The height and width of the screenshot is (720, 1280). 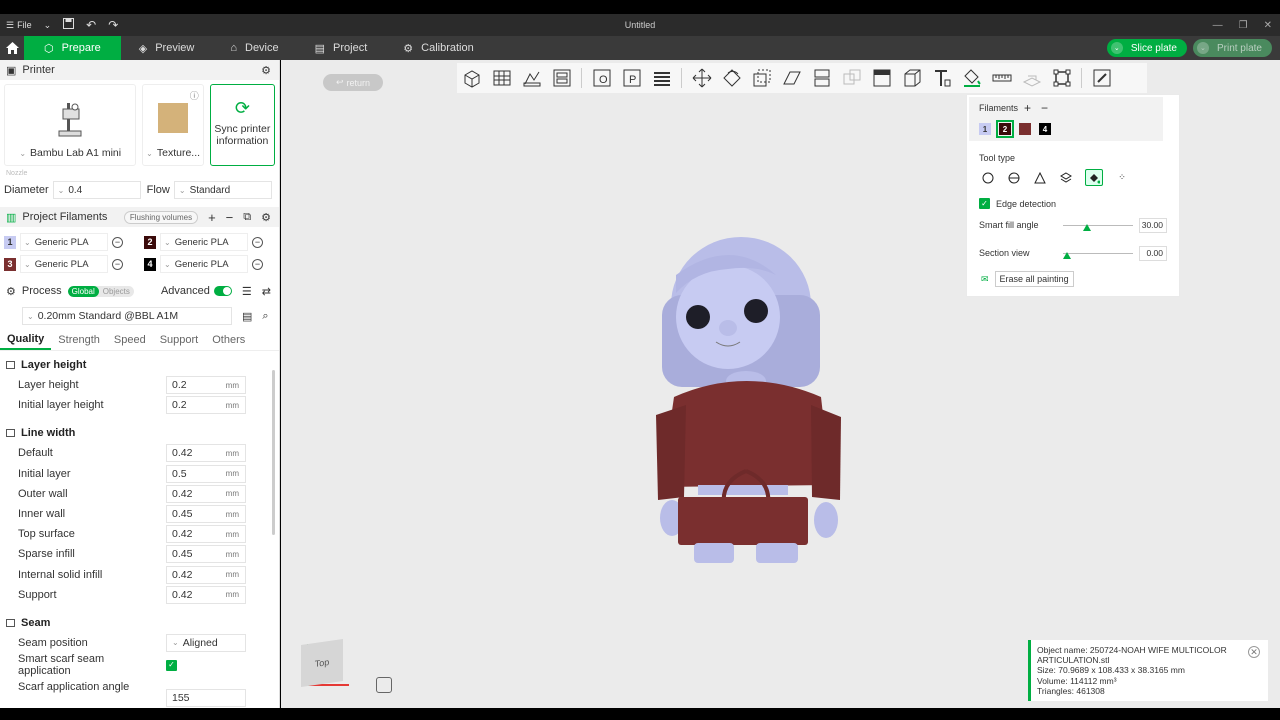 I want to click on add-object-icon, so click(x=471, y=78).